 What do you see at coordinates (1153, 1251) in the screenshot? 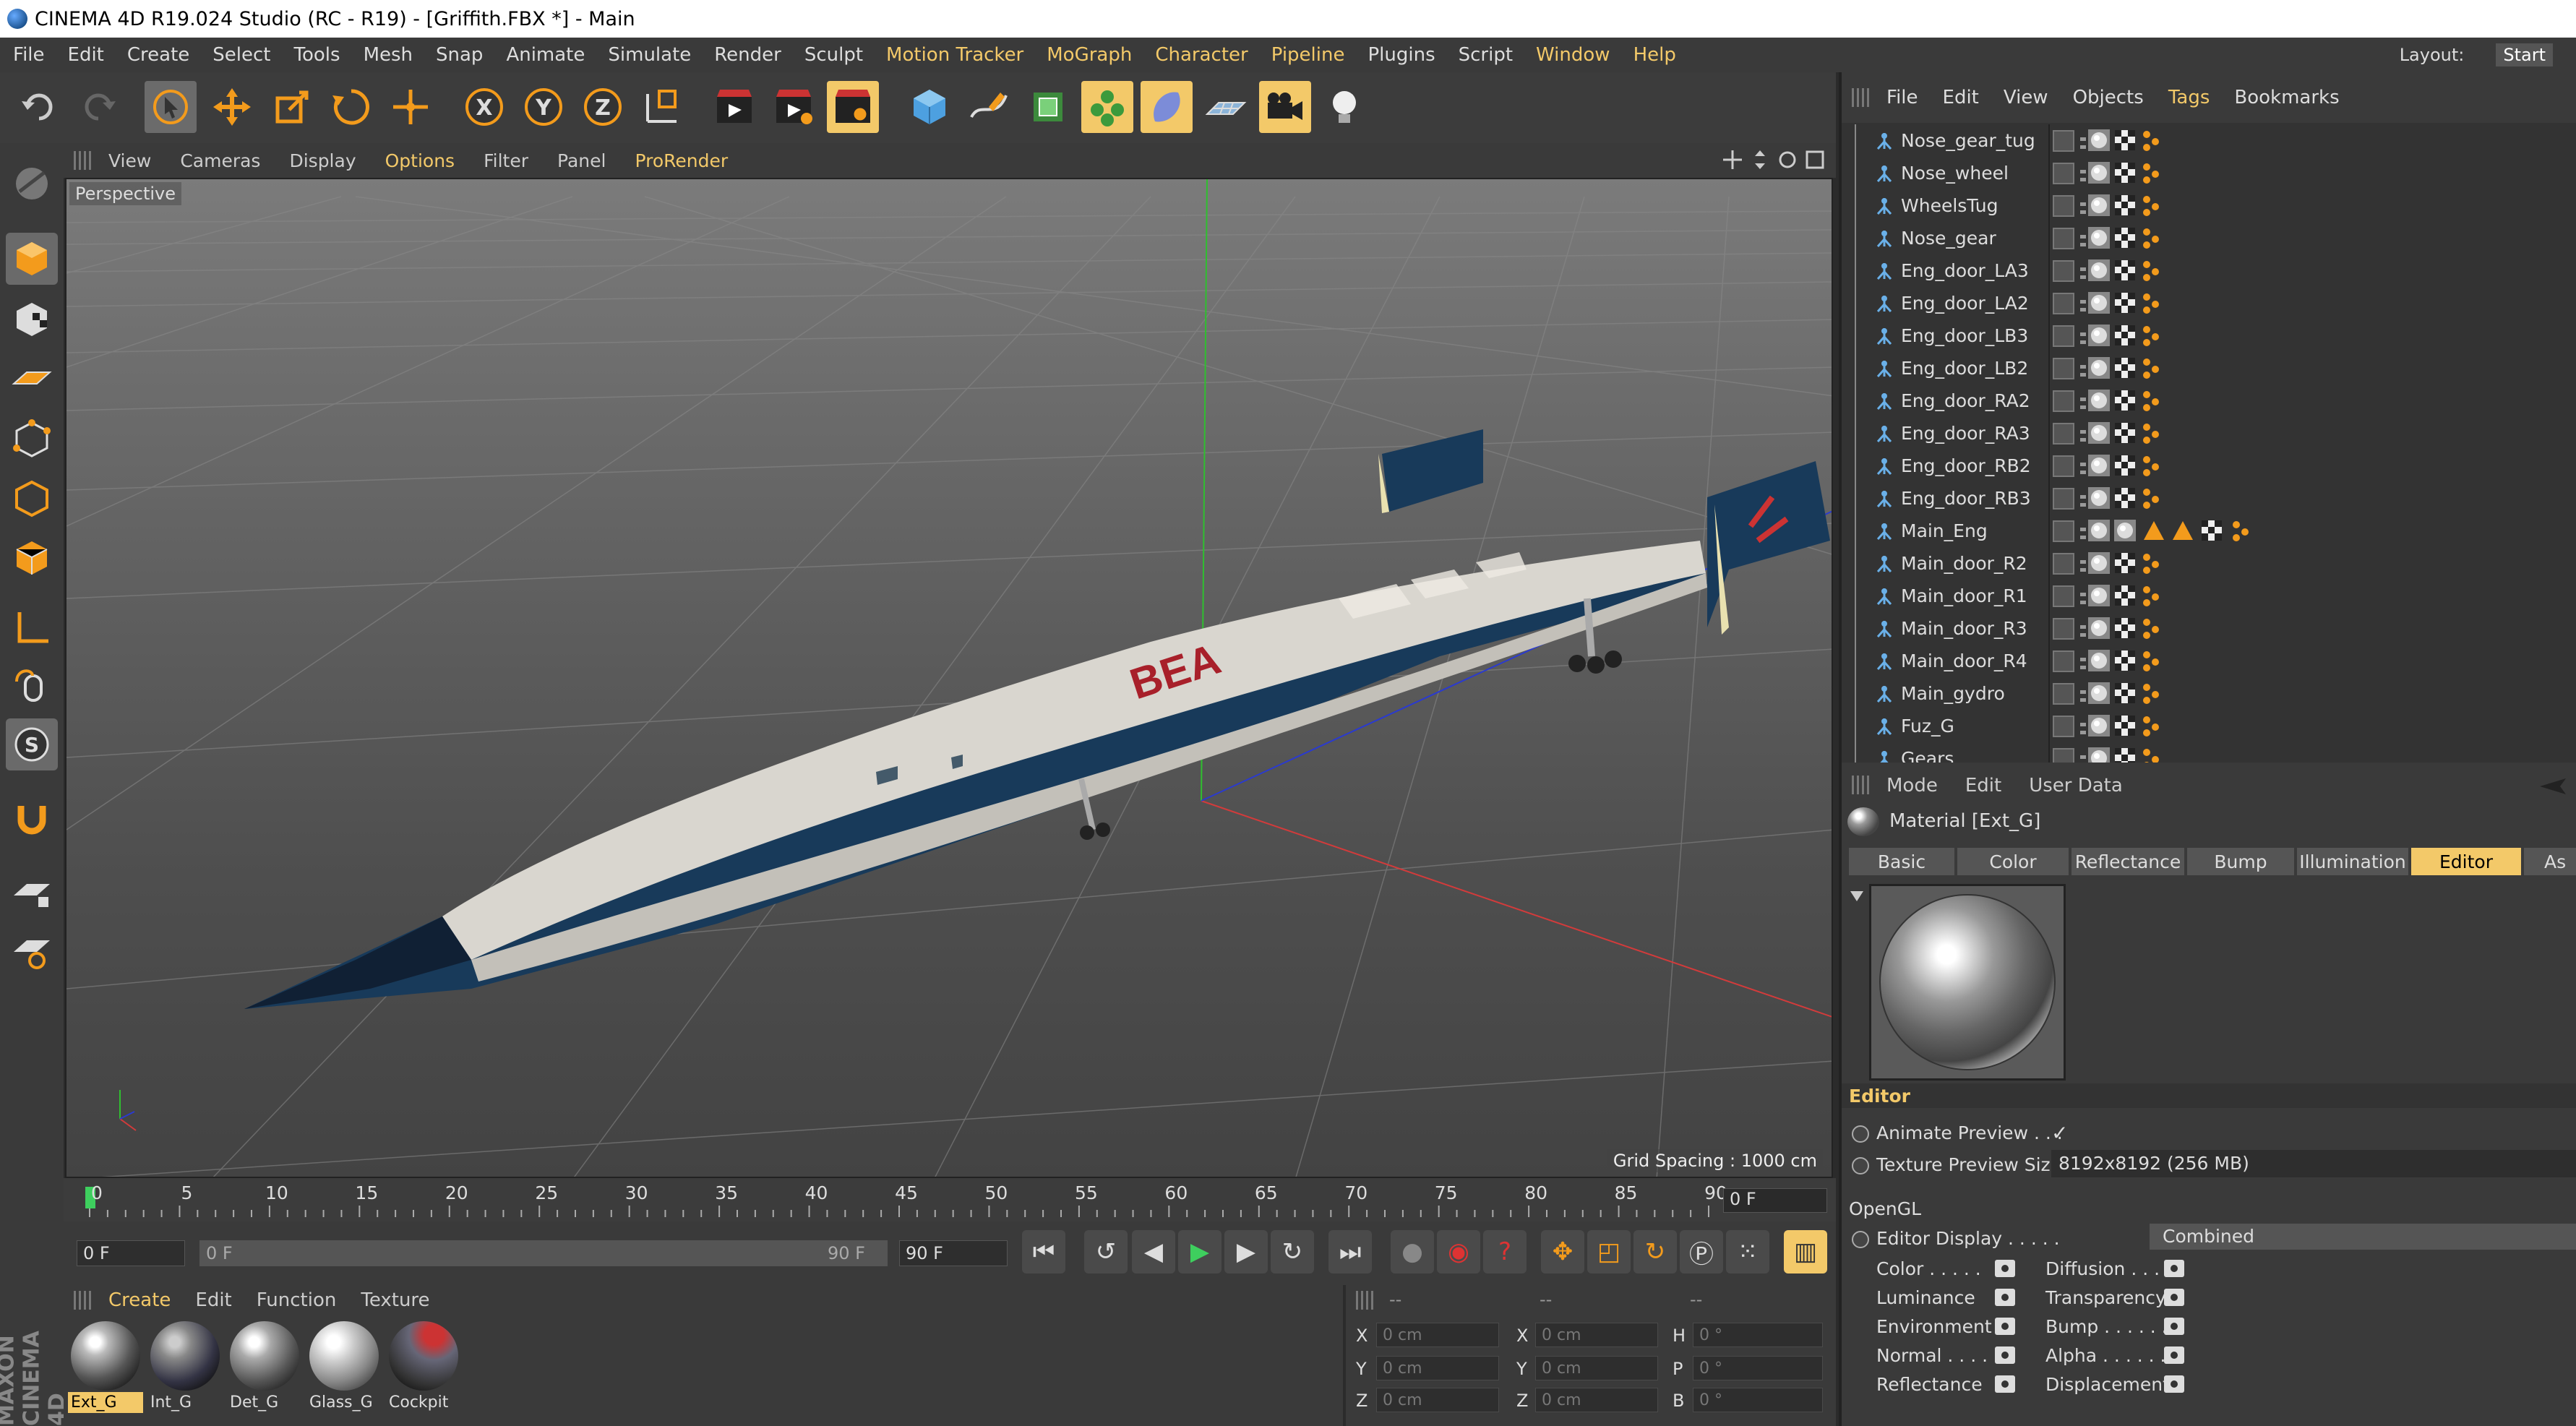
I see `previous-frame-icon: ◀` at bounding box center [1153, 1251].